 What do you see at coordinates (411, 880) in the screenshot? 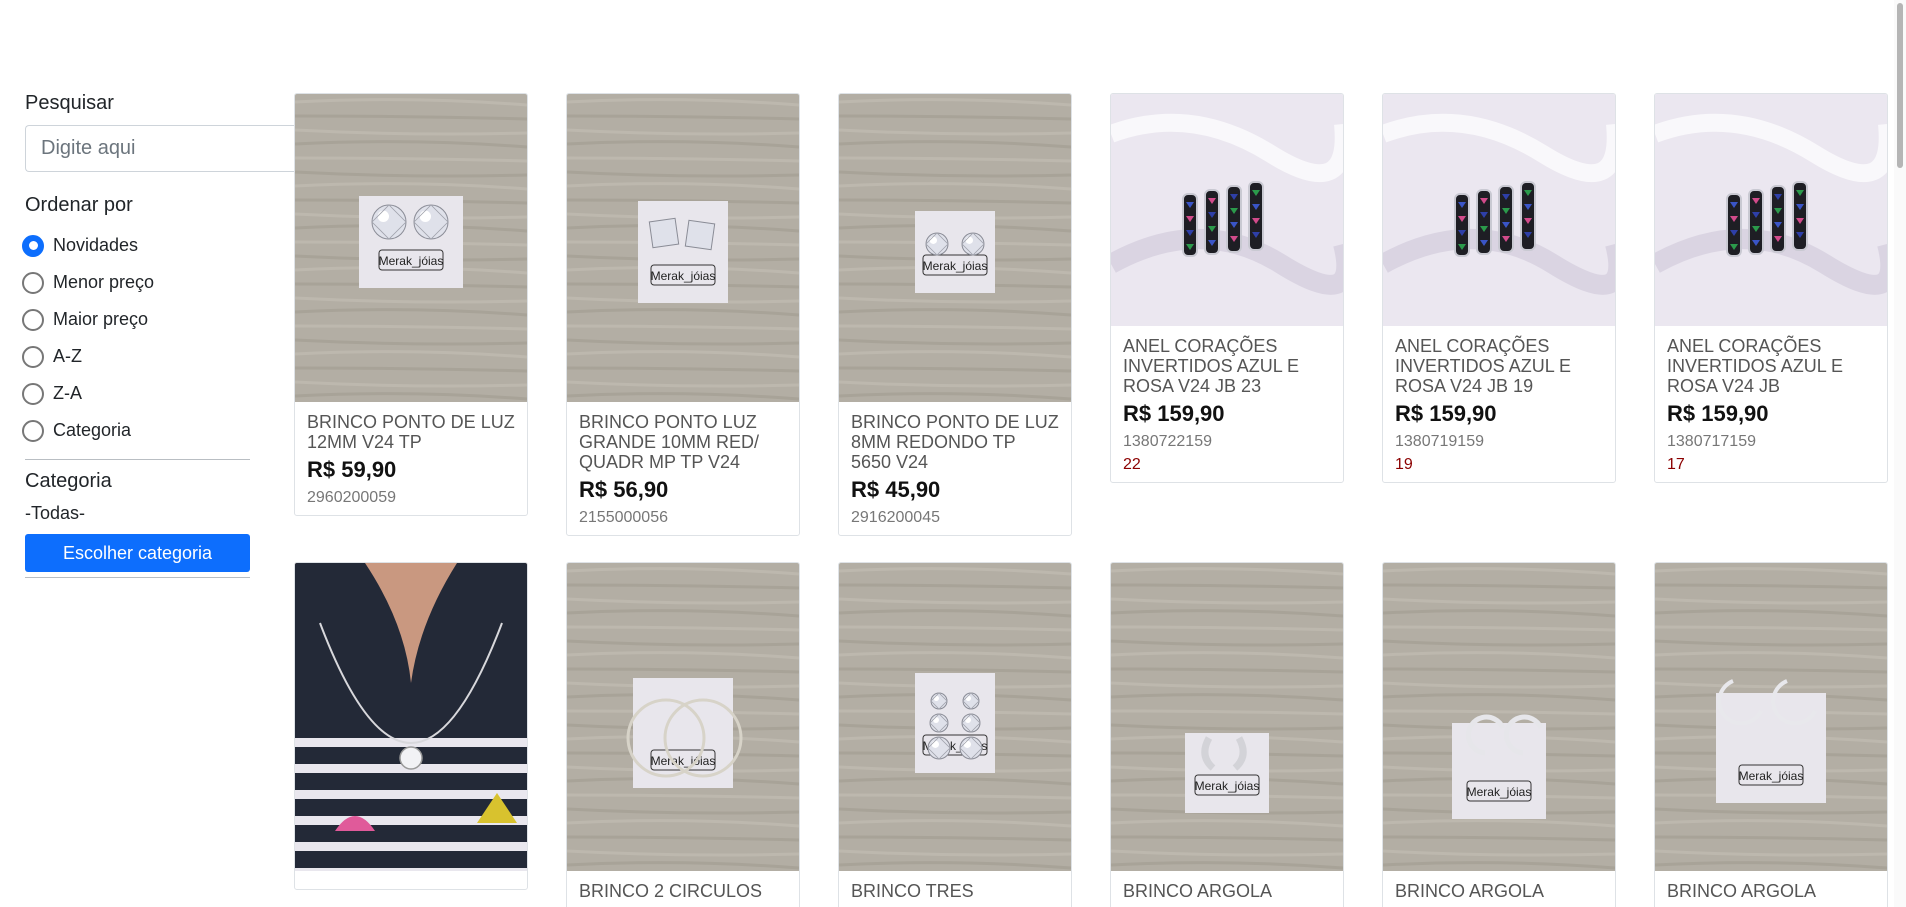
I see `product-info` at bounding box center [411, 880].